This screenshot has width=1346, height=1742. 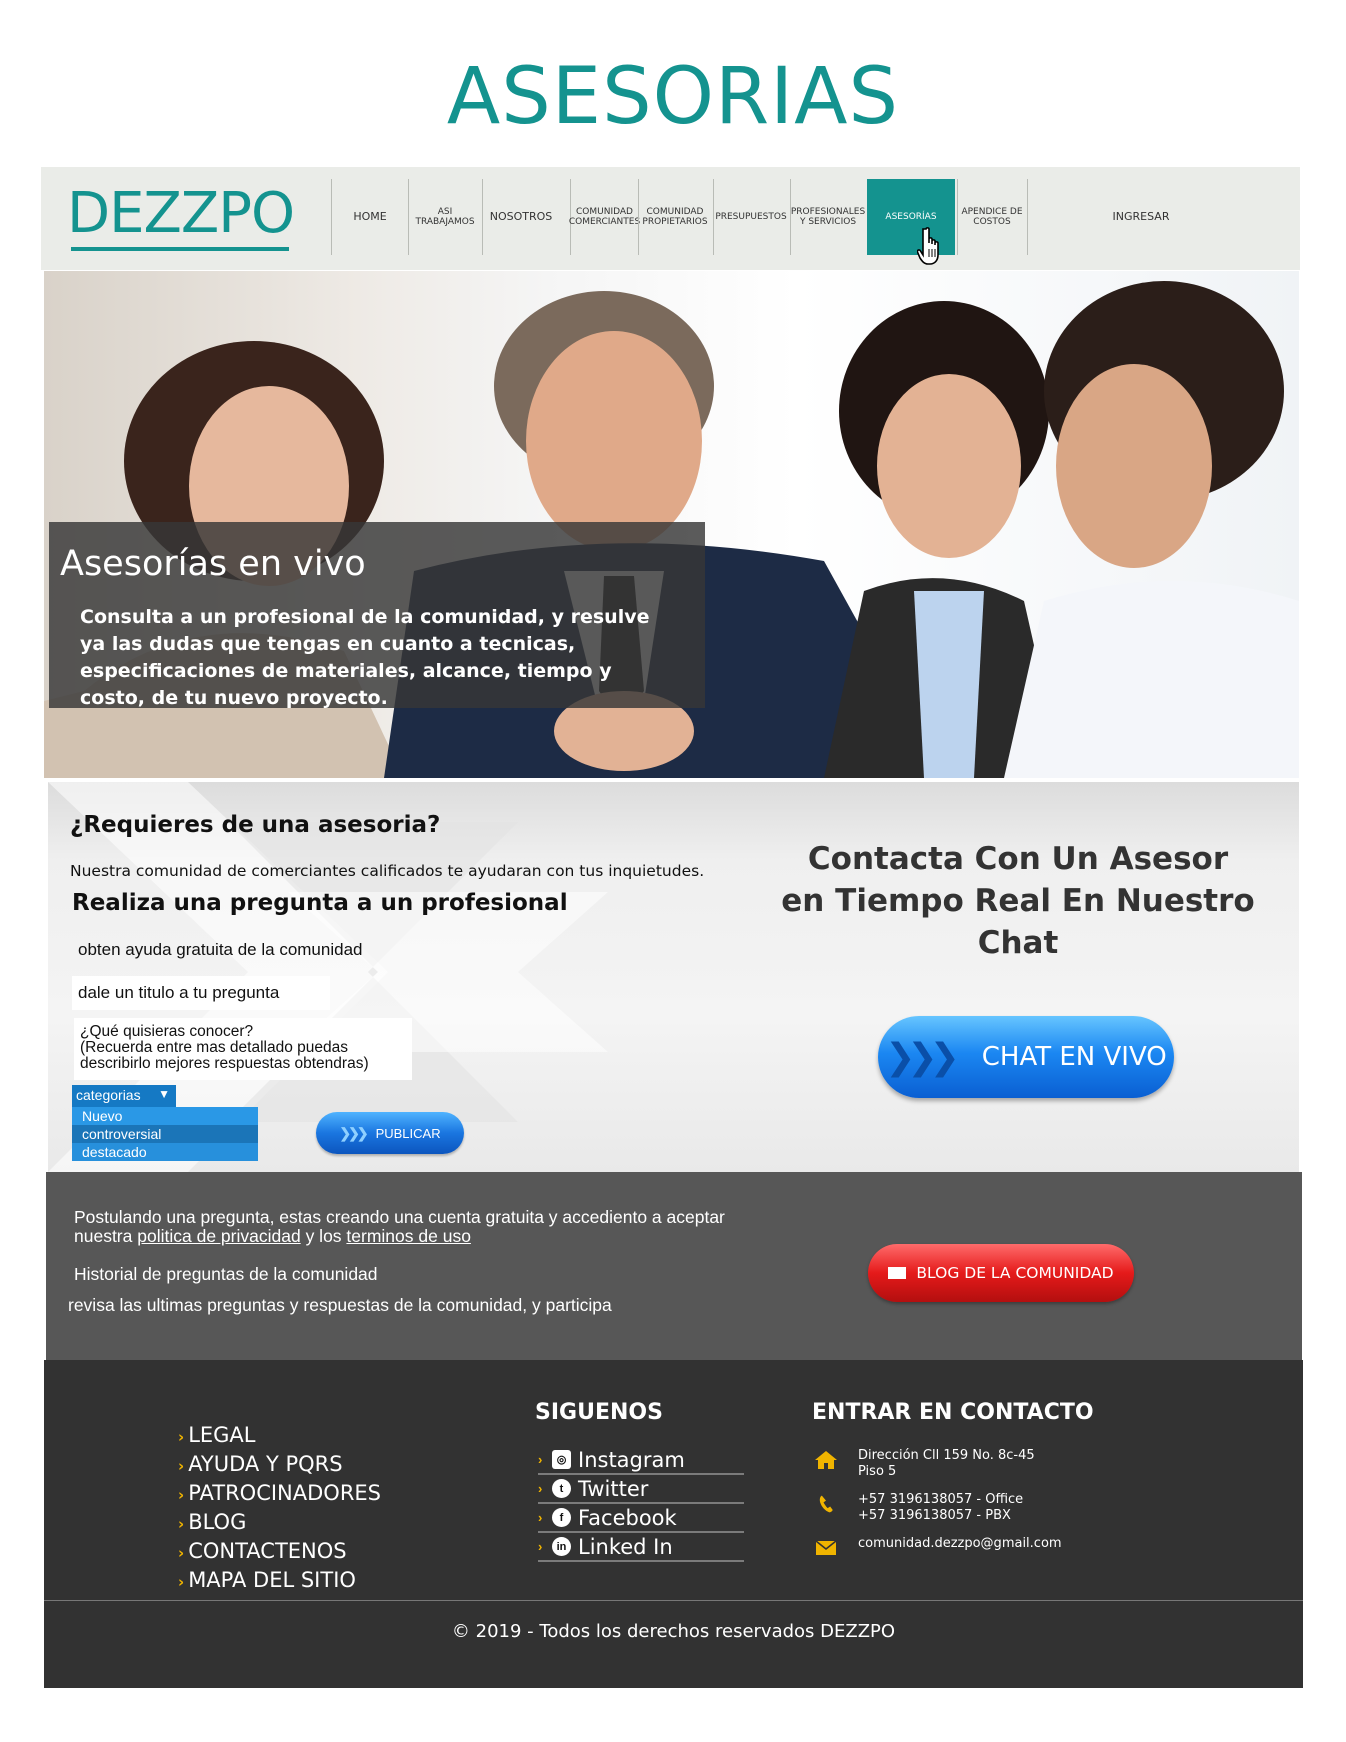 I want to click on community-blog-button: BLOG DE LA COMUNIDAD, so click(x=1001, y=1273).